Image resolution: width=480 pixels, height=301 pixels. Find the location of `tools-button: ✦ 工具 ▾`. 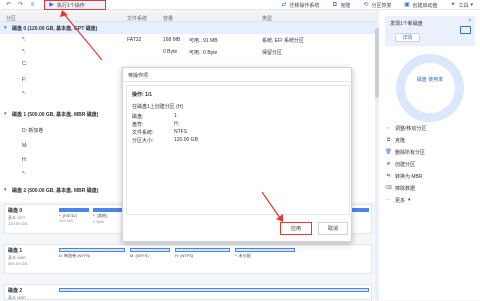

tools-button: ✦ 工具 ▾ is located at coordinates (461, 5).